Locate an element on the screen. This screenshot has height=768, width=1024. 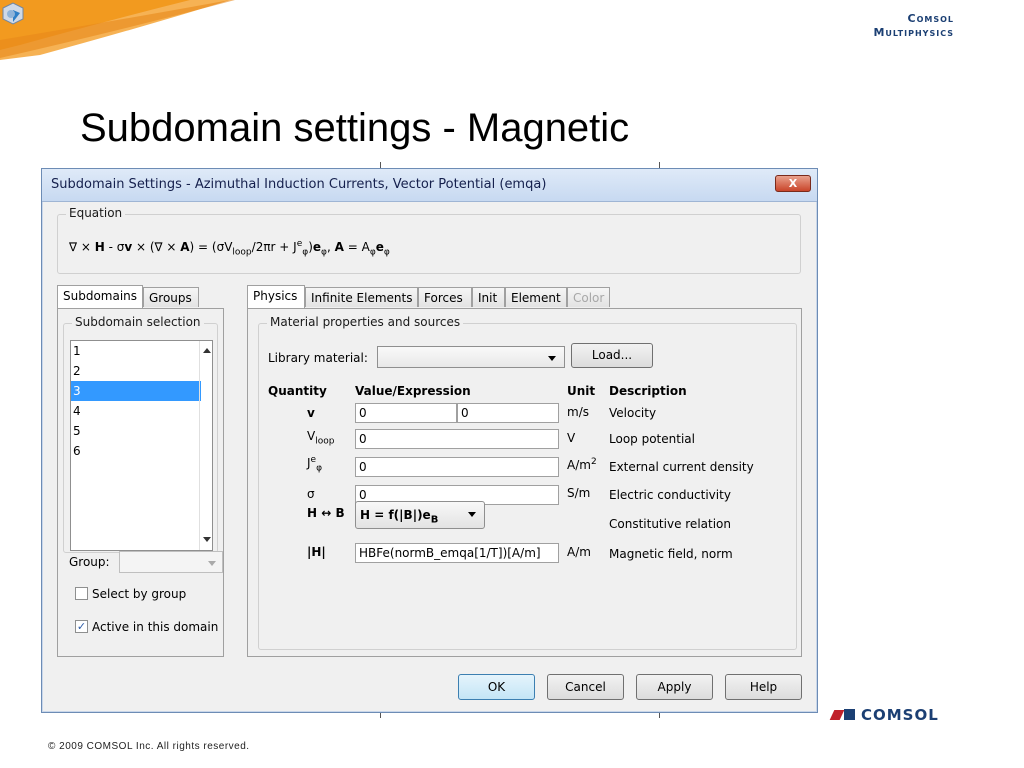
footer-logo-text: COMSOL is located at coordinates (900, 715).